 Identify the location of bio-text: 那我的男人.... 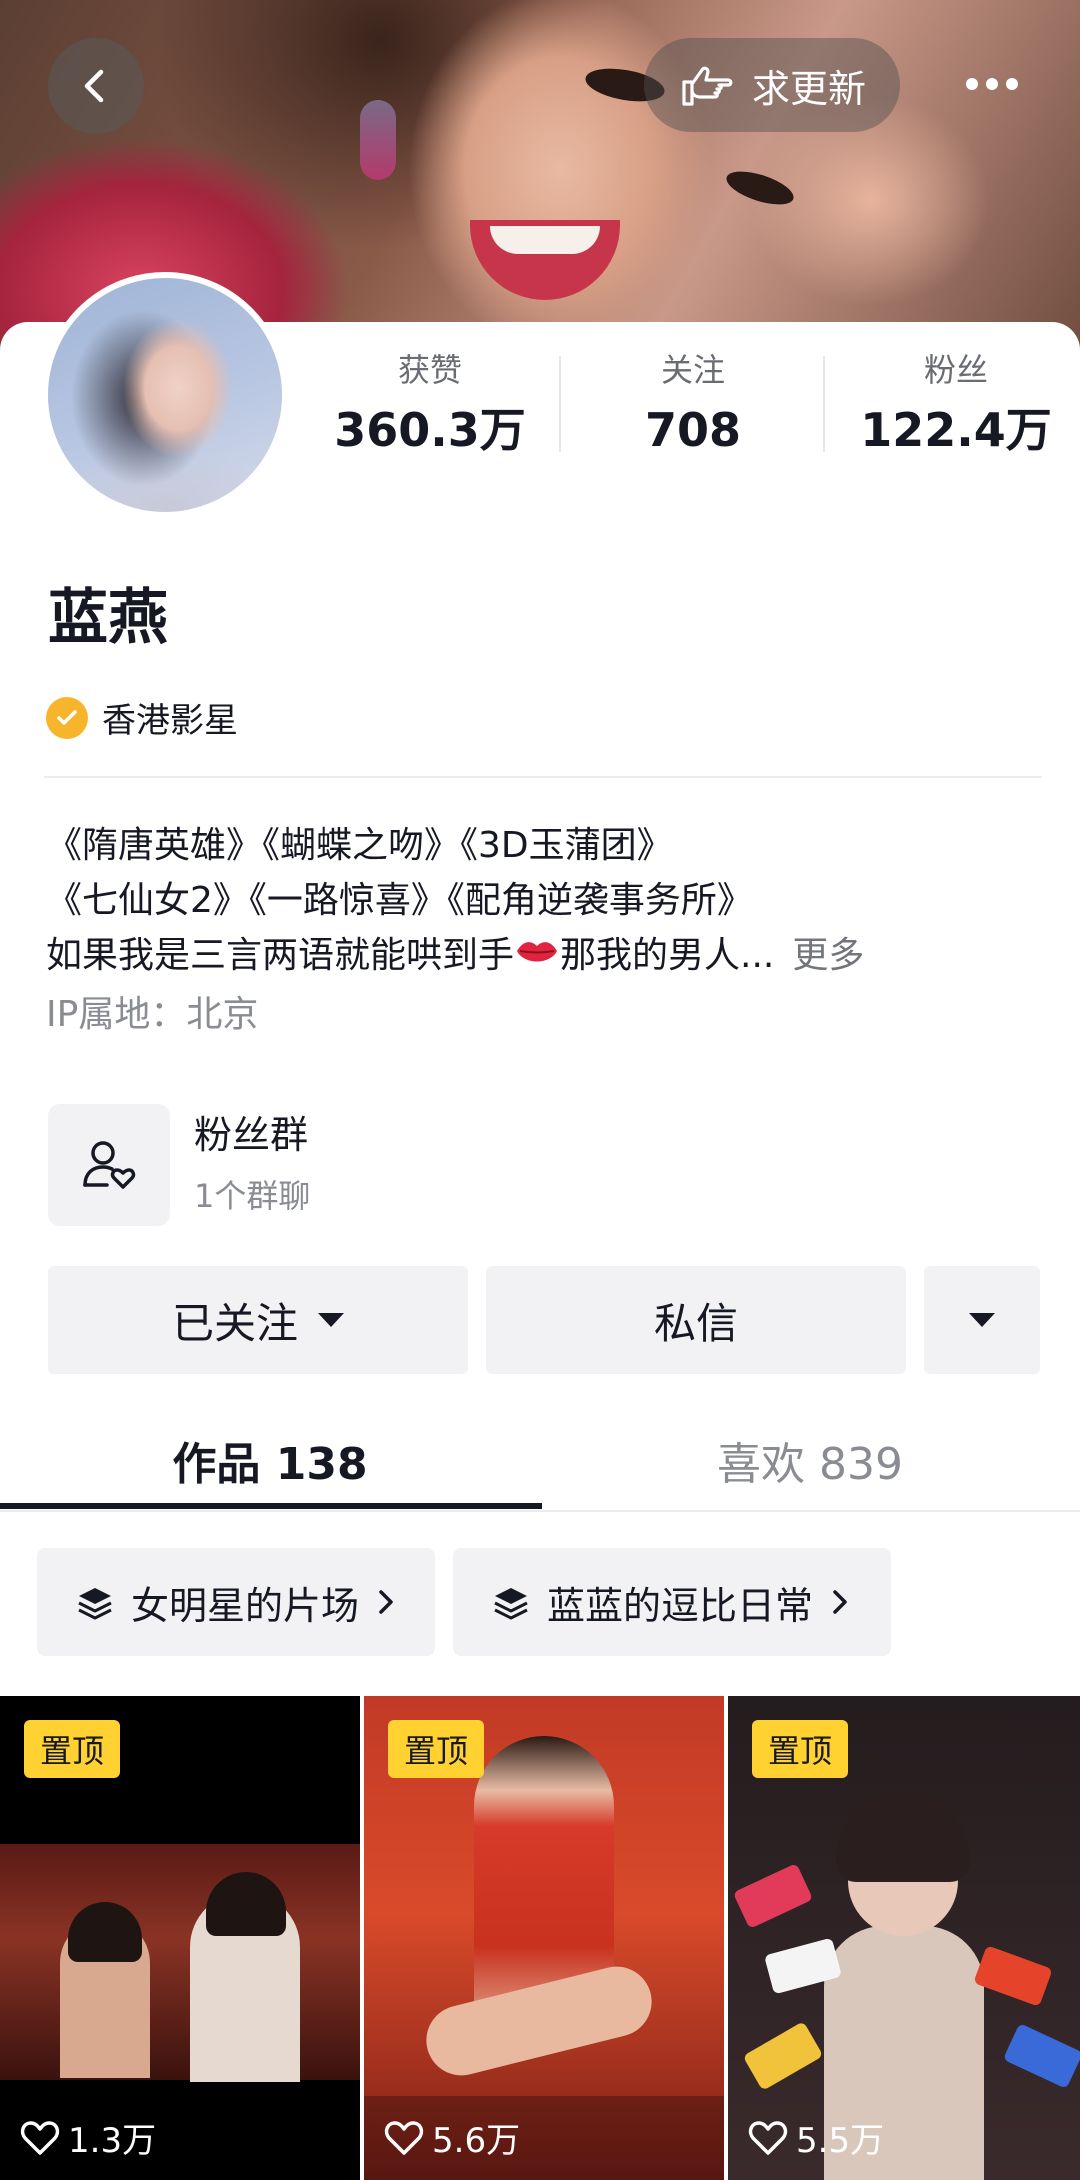
(667, 955).